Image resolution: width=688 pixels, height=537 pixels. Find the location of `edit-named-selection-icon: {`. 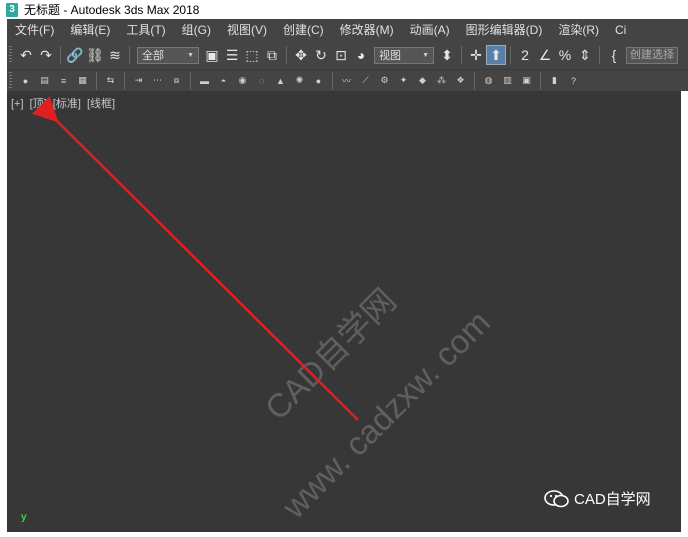

edit-named-selection-icon: { is located at coordinates (614, 55).